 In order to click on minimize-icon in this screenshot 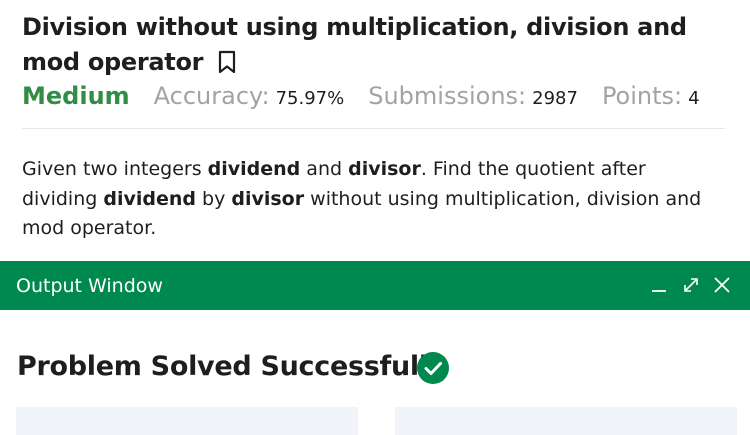, I will do `click(659, 285)`.